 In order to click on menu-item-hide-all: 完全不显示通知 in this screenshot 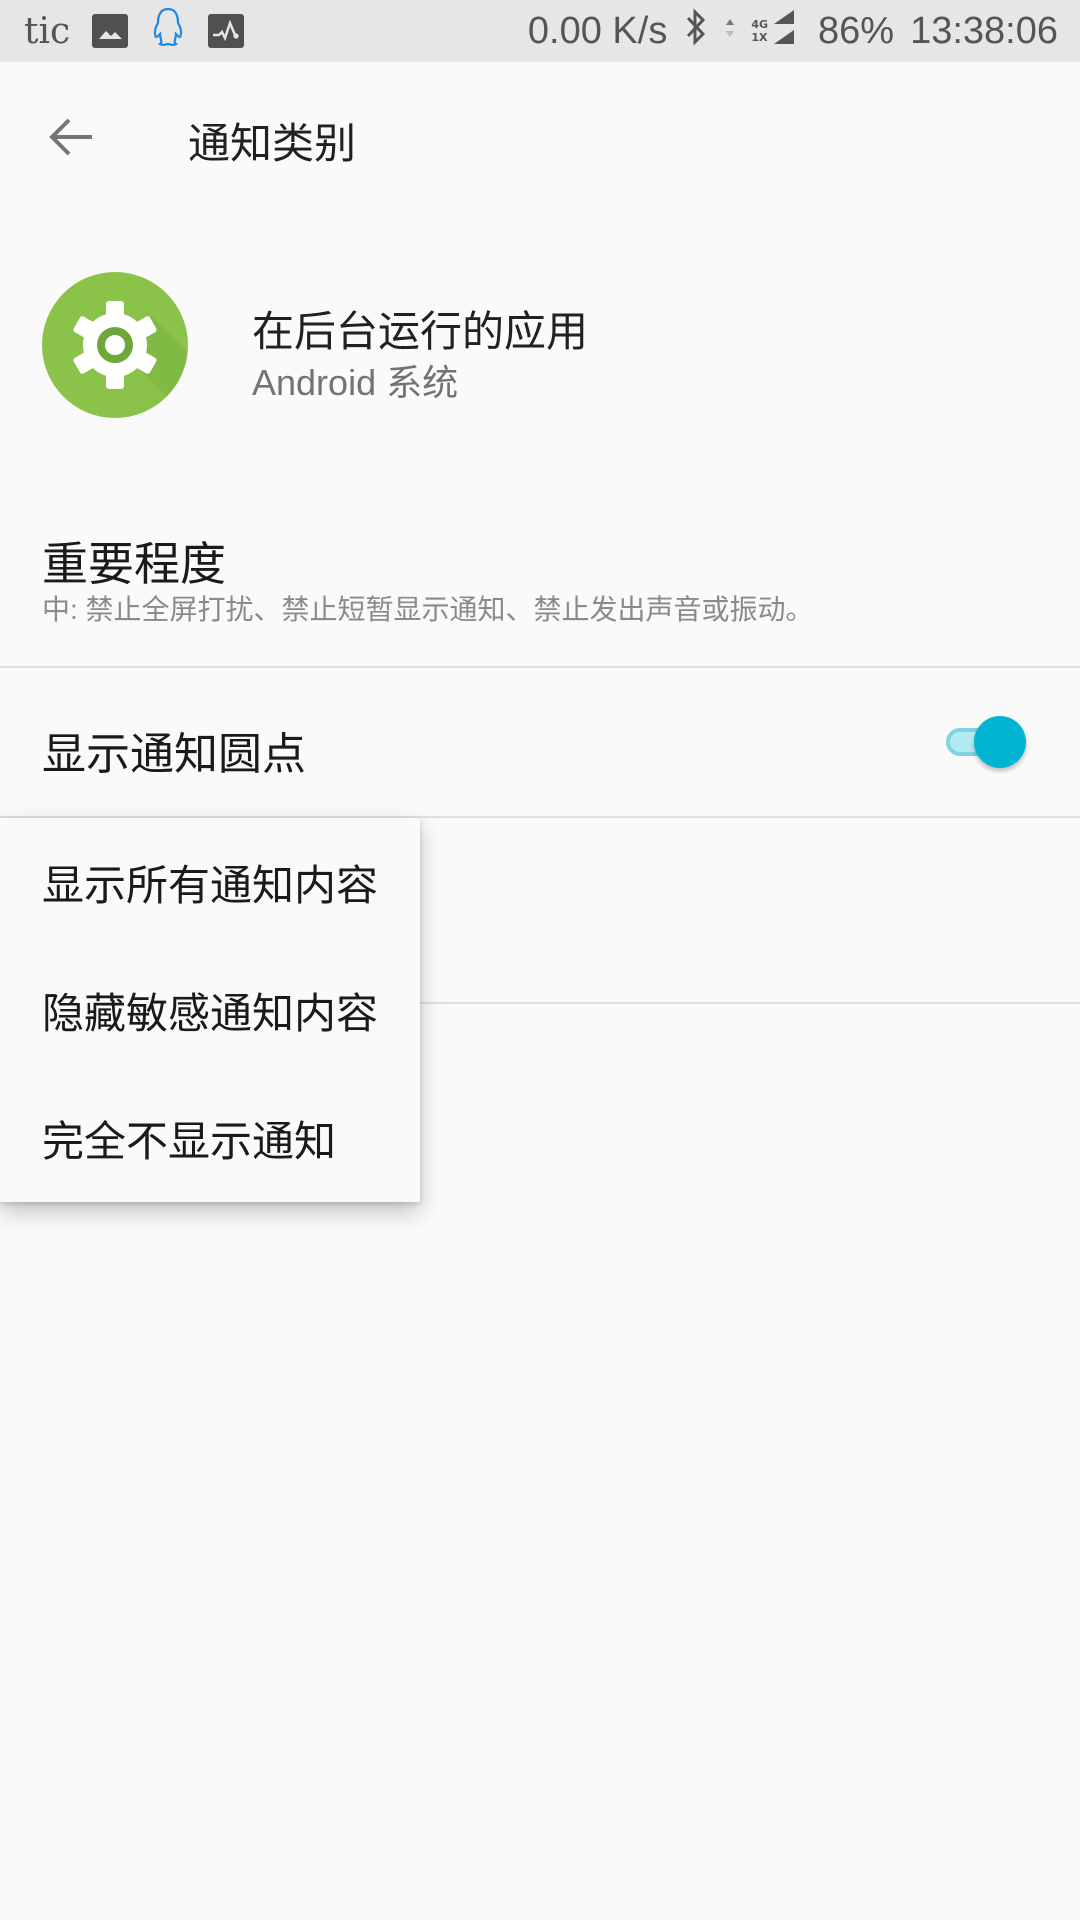, I will do `click(210, 1138)`.